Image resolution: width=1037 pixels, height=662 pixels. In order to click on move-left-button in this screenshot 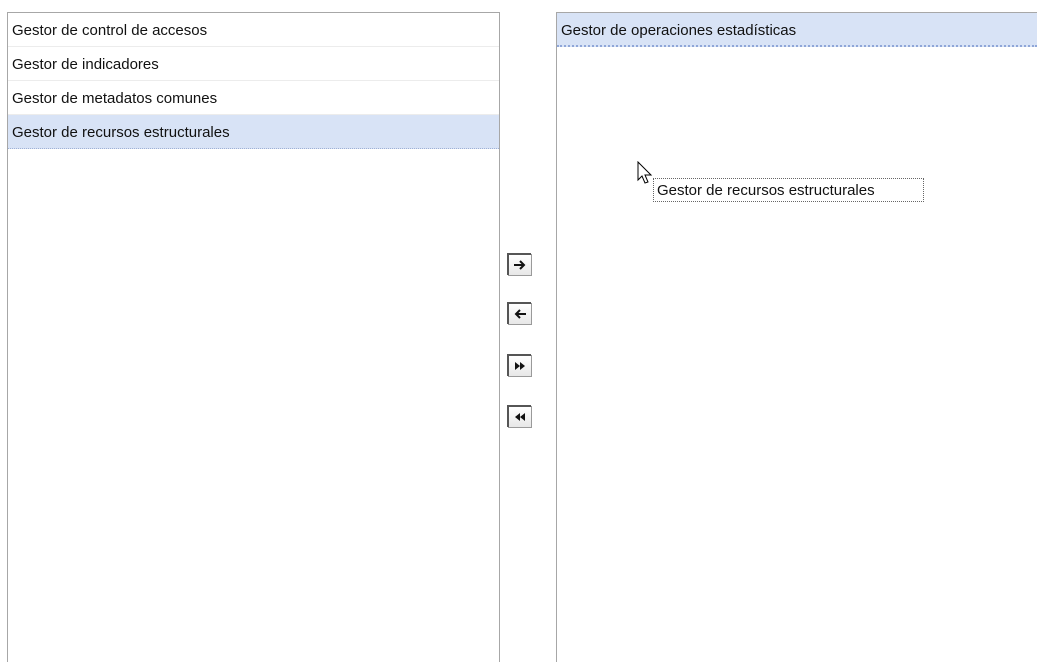, I will do `click(519, 313)`.